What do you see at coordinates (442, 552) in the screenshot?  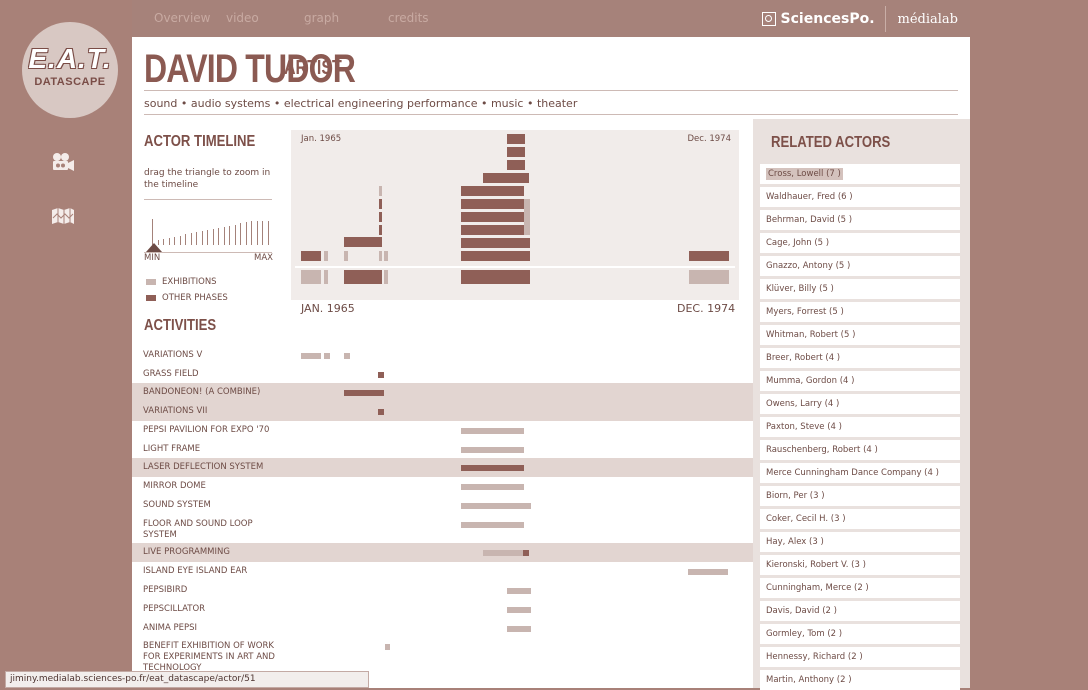 I see `activity-row: LIVE PROGRAMMING` at bounding box center [442, 552].